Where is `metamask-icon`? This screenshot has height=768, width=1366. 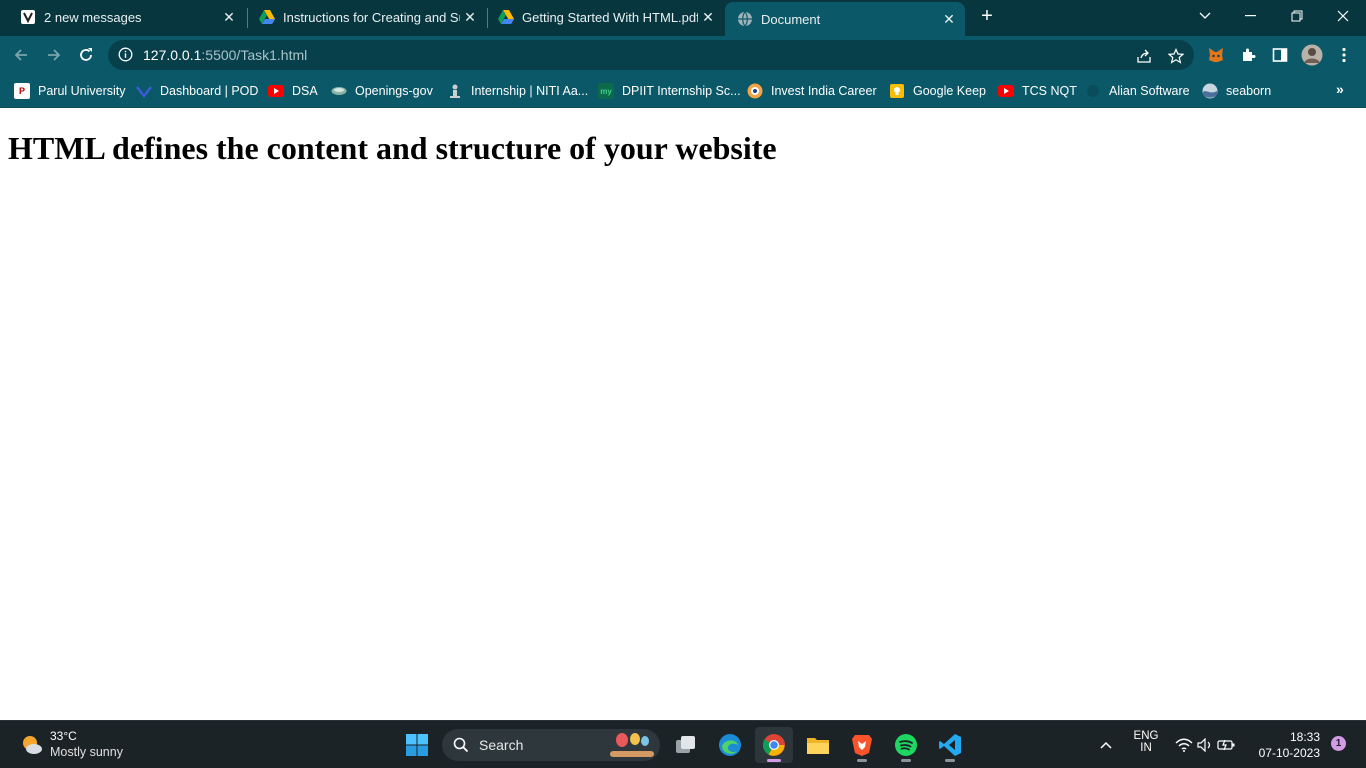 metamask-icon is located at coordinates (1216, 55).